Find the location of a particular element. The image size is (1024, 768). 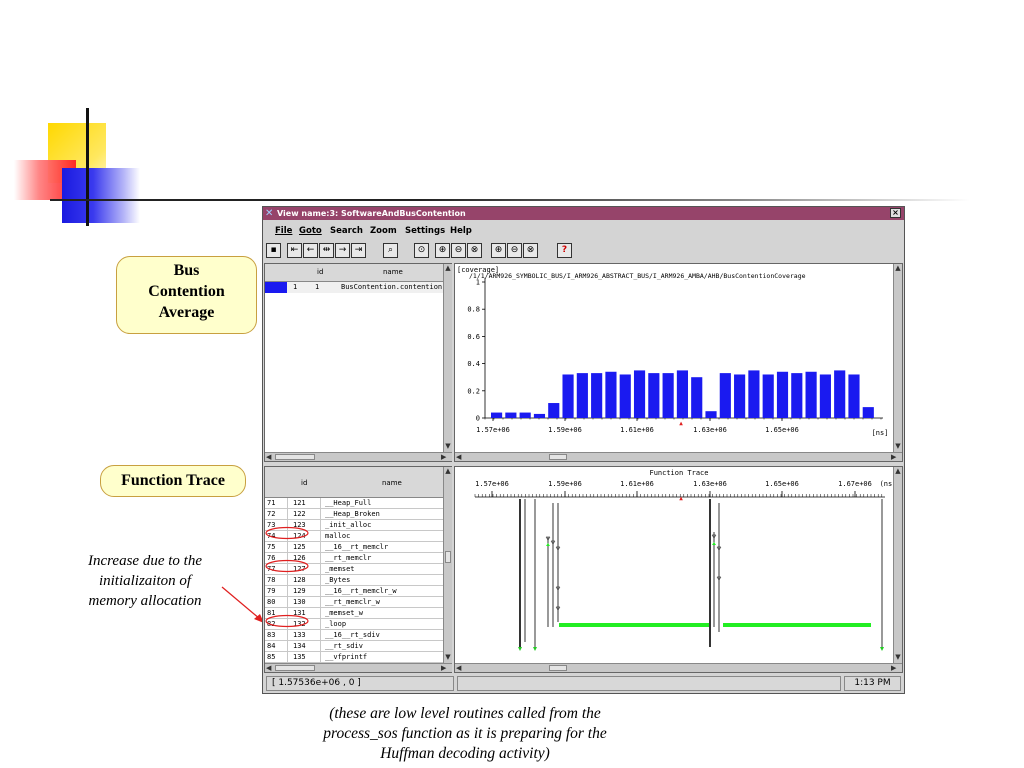

y-tick-label: 0 is located at coordinates (478, 419).